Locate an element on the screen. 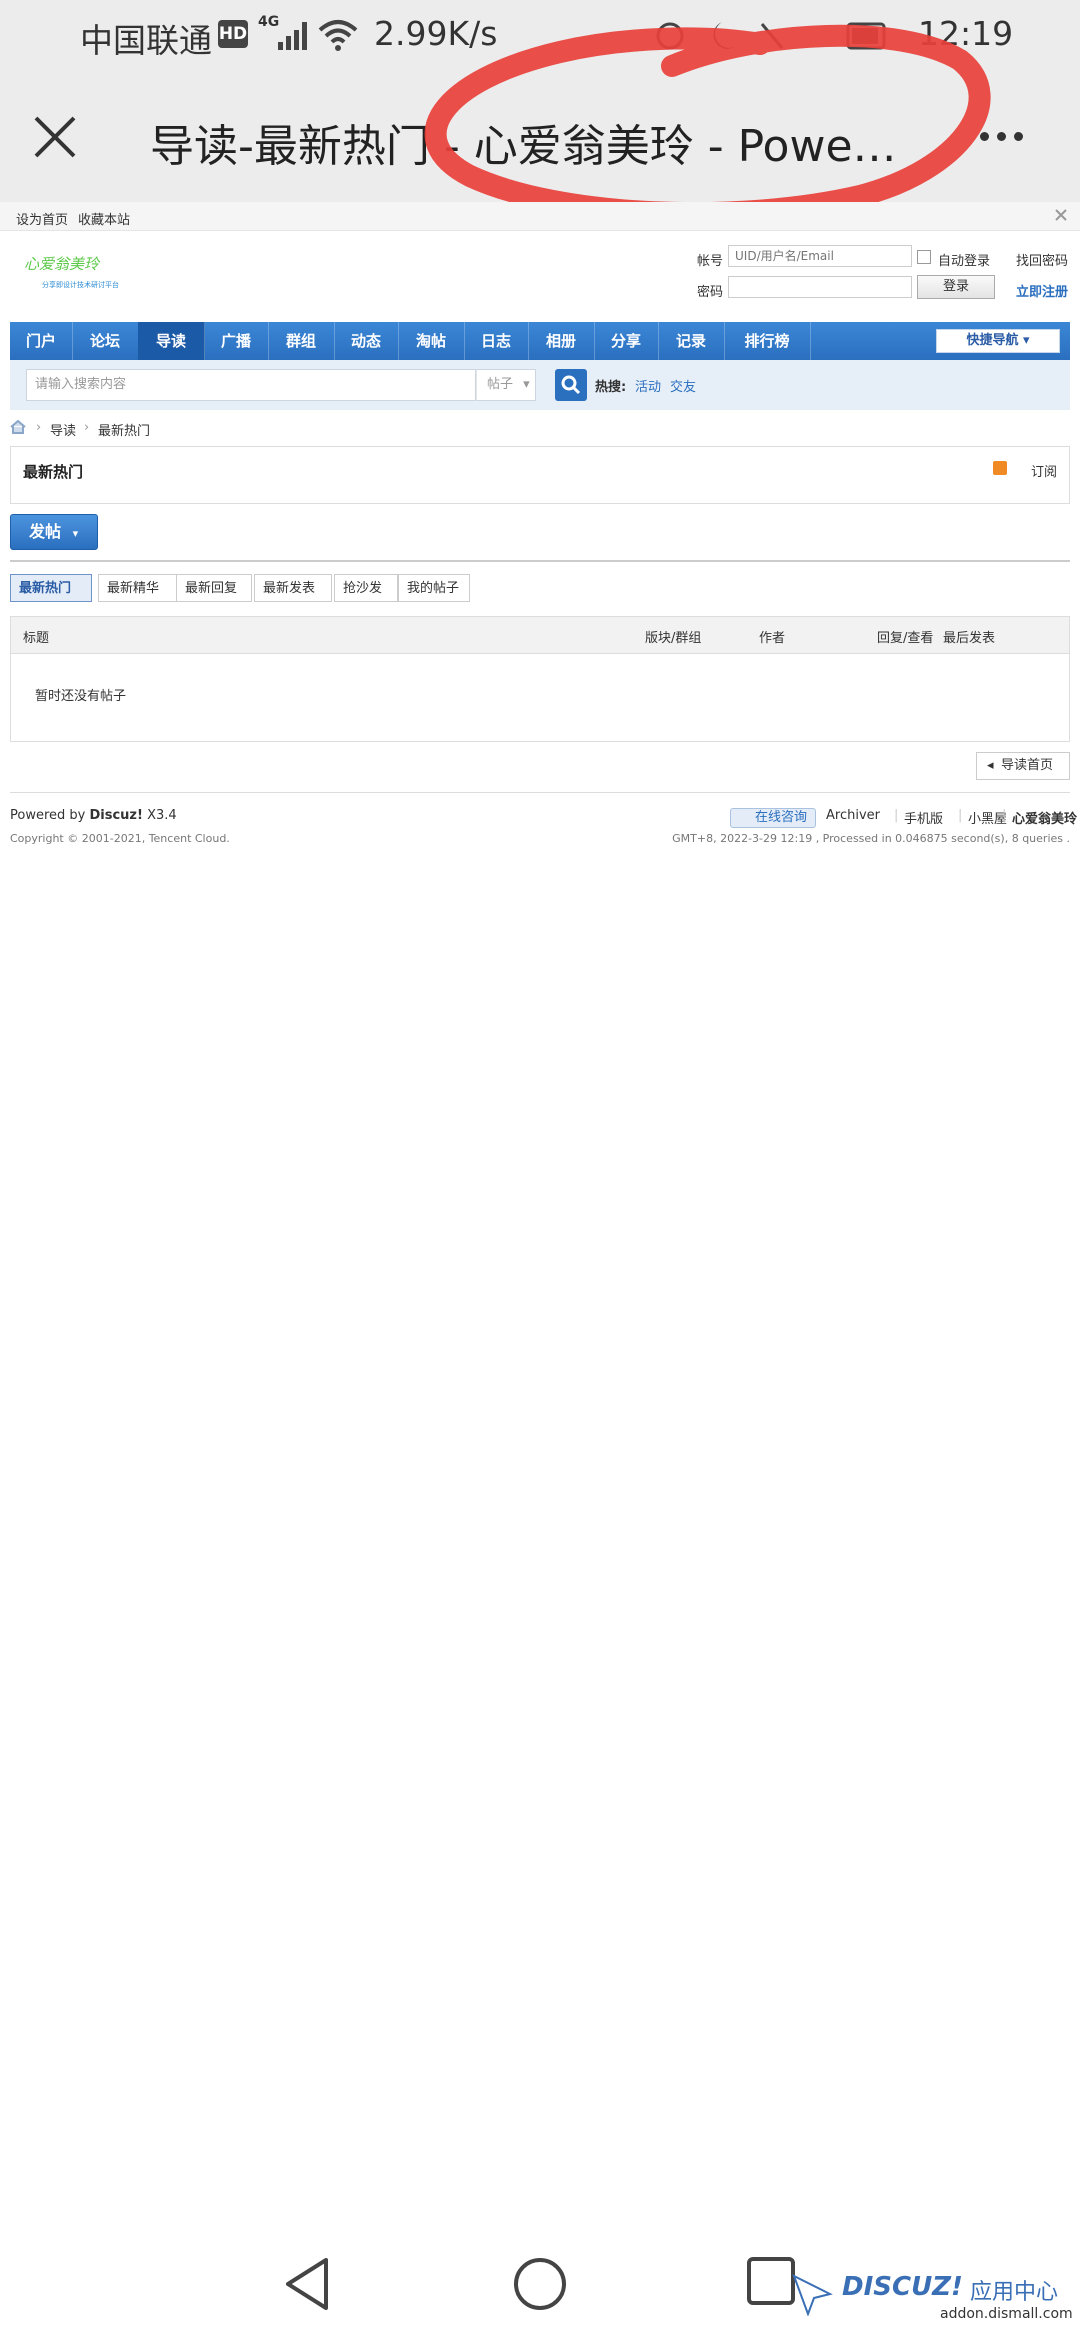 This screenshot has width=1080, height=2340. login-panel: 帐号 自动登录 找回密码 密码 登录 立即注册 is located at coordinates (880, 275).